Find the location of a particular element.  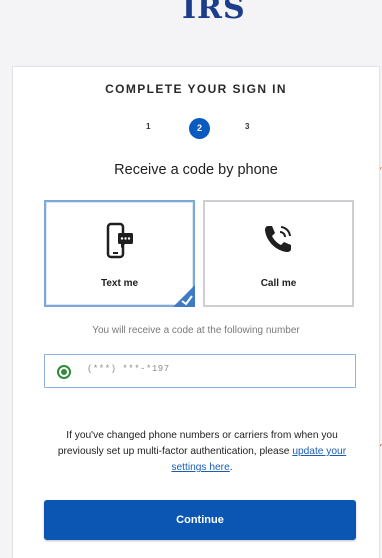

phone-call-icon is located at coordinates (277, 239).